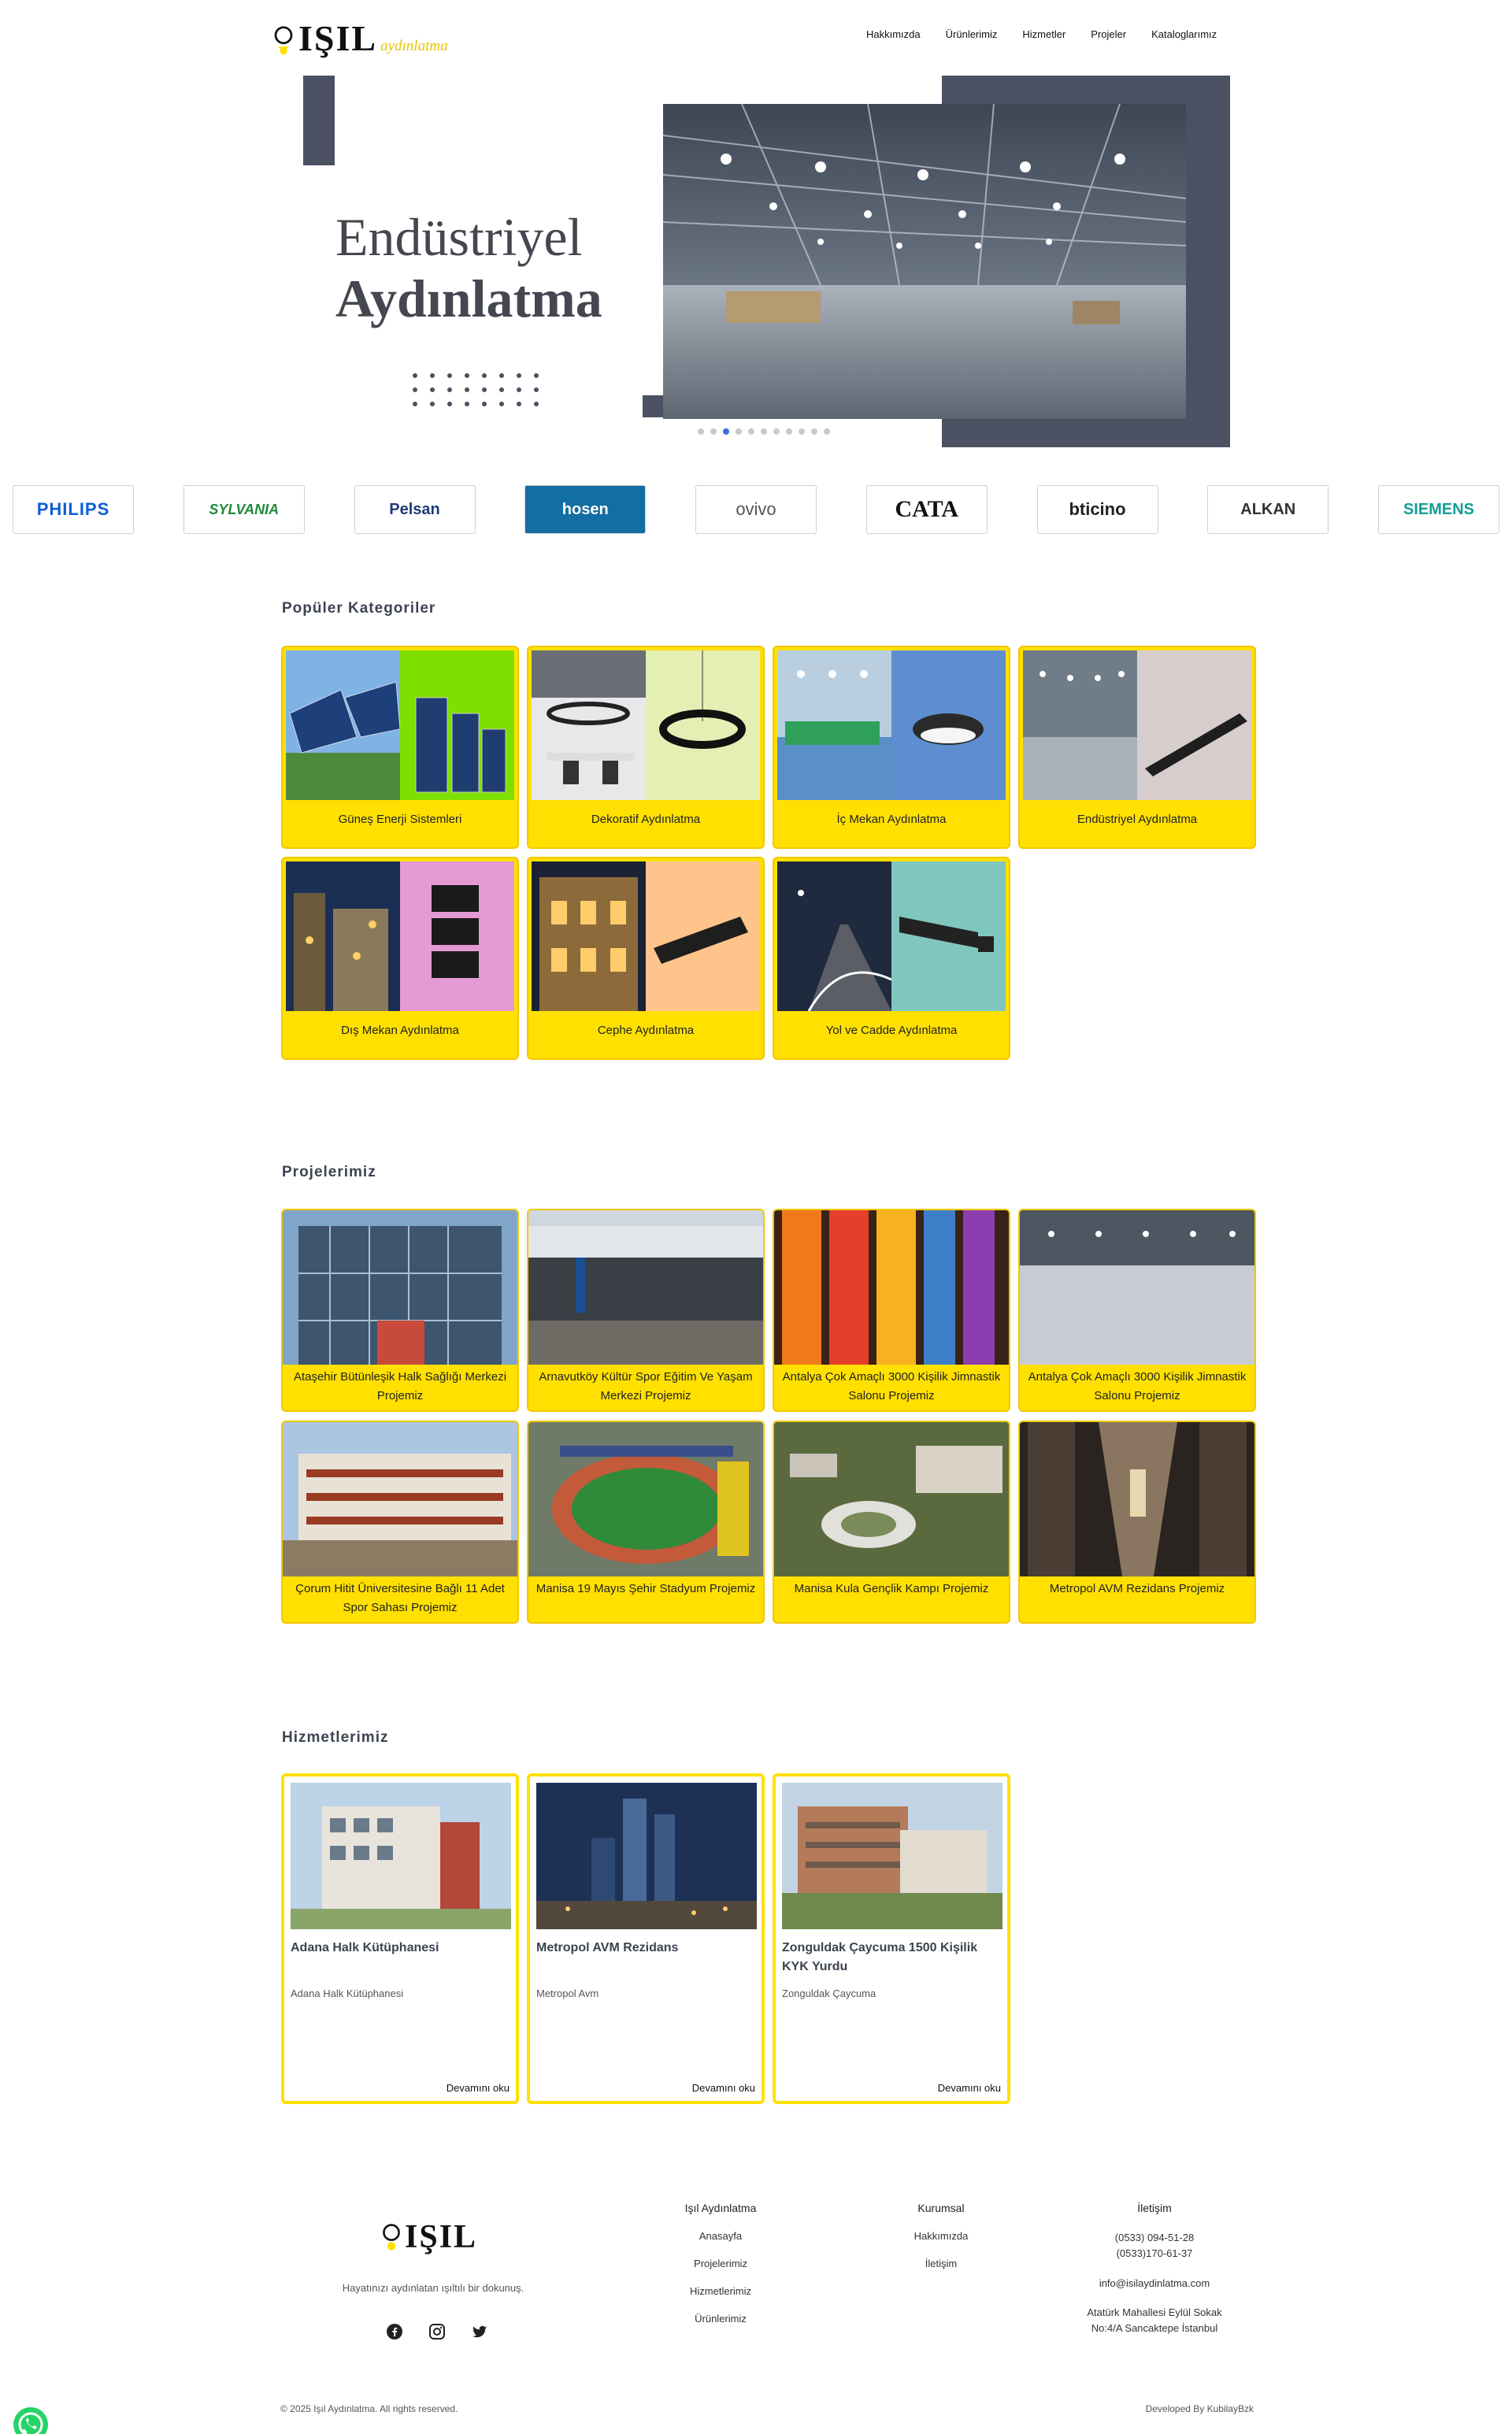  What do you see at coordinates (721, 2263) in the screenshot?
I see `footer-link-projects: Projelerimiz` at bounding box center [721, 2263].